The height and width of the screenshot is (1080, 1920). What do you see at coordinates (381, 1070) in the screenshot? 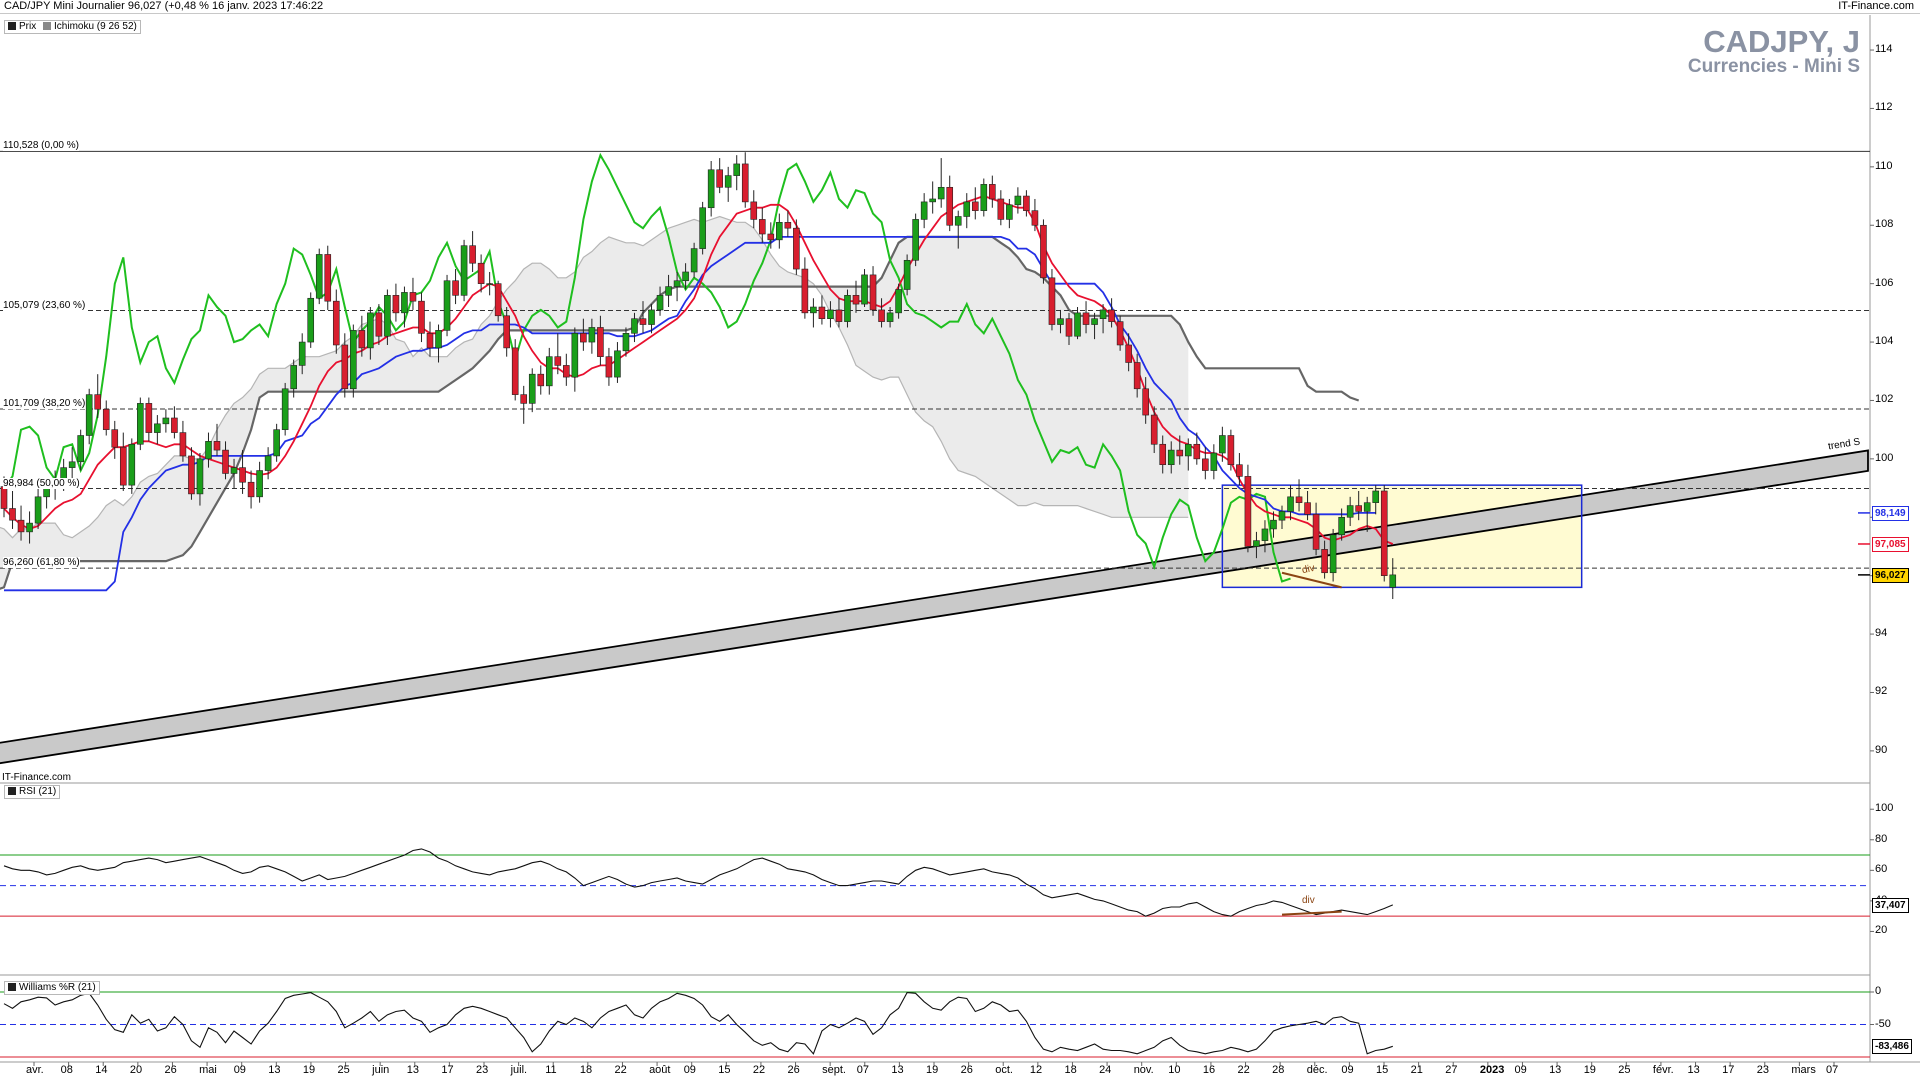
I see `x-axis-label: juin` at bounding box center [381, 1070].